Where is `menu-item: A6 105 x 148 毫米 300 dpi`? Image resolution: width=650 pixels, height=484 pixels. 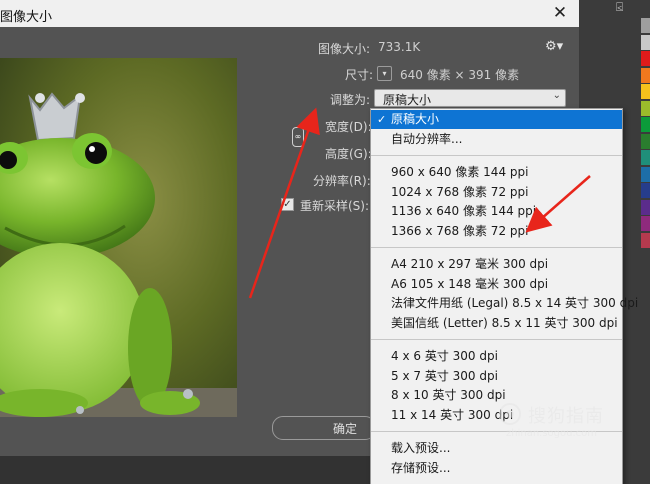
menu-item: A6 105 x 148 毫米 300 dpi is located at coordinates (496, 284).